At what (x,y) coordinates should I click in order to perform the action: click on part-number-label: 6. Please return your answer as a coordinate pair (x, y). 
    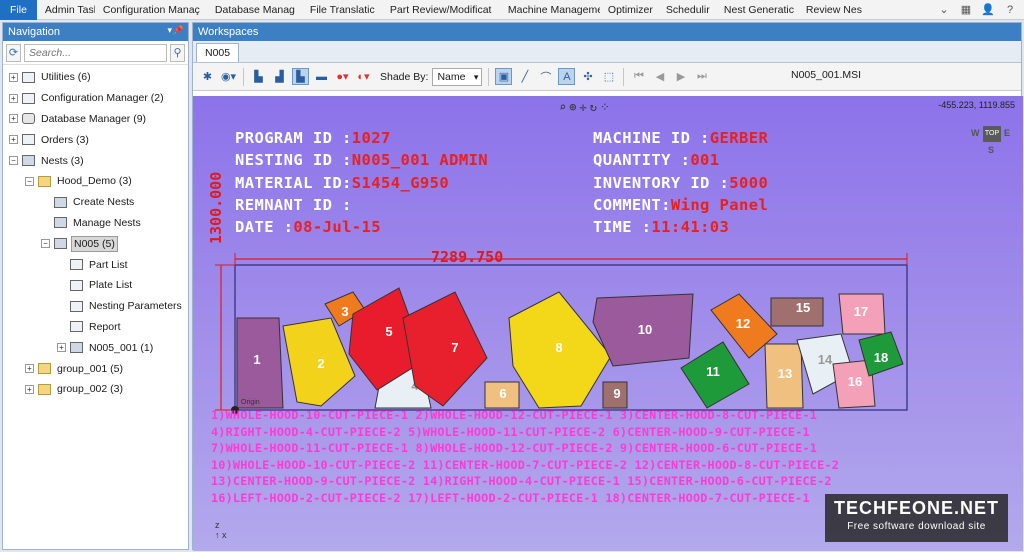
    Looking at the image, I should click on (502, 393).